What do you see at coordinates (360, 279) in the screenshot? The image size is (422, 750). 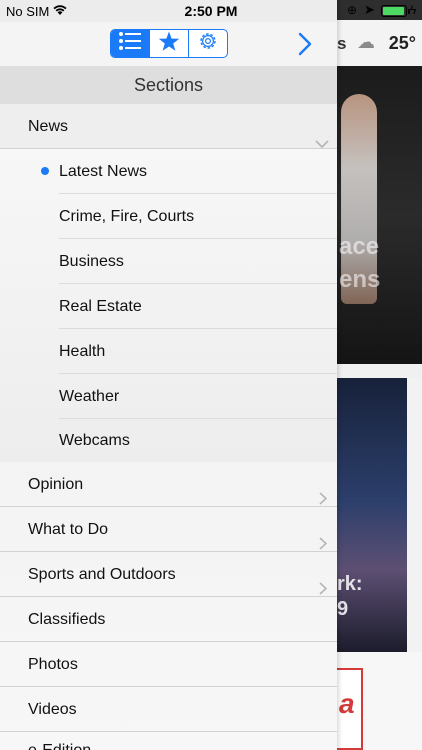 I see `hero-text-line-2: ens` at bounding box center [360, 279].